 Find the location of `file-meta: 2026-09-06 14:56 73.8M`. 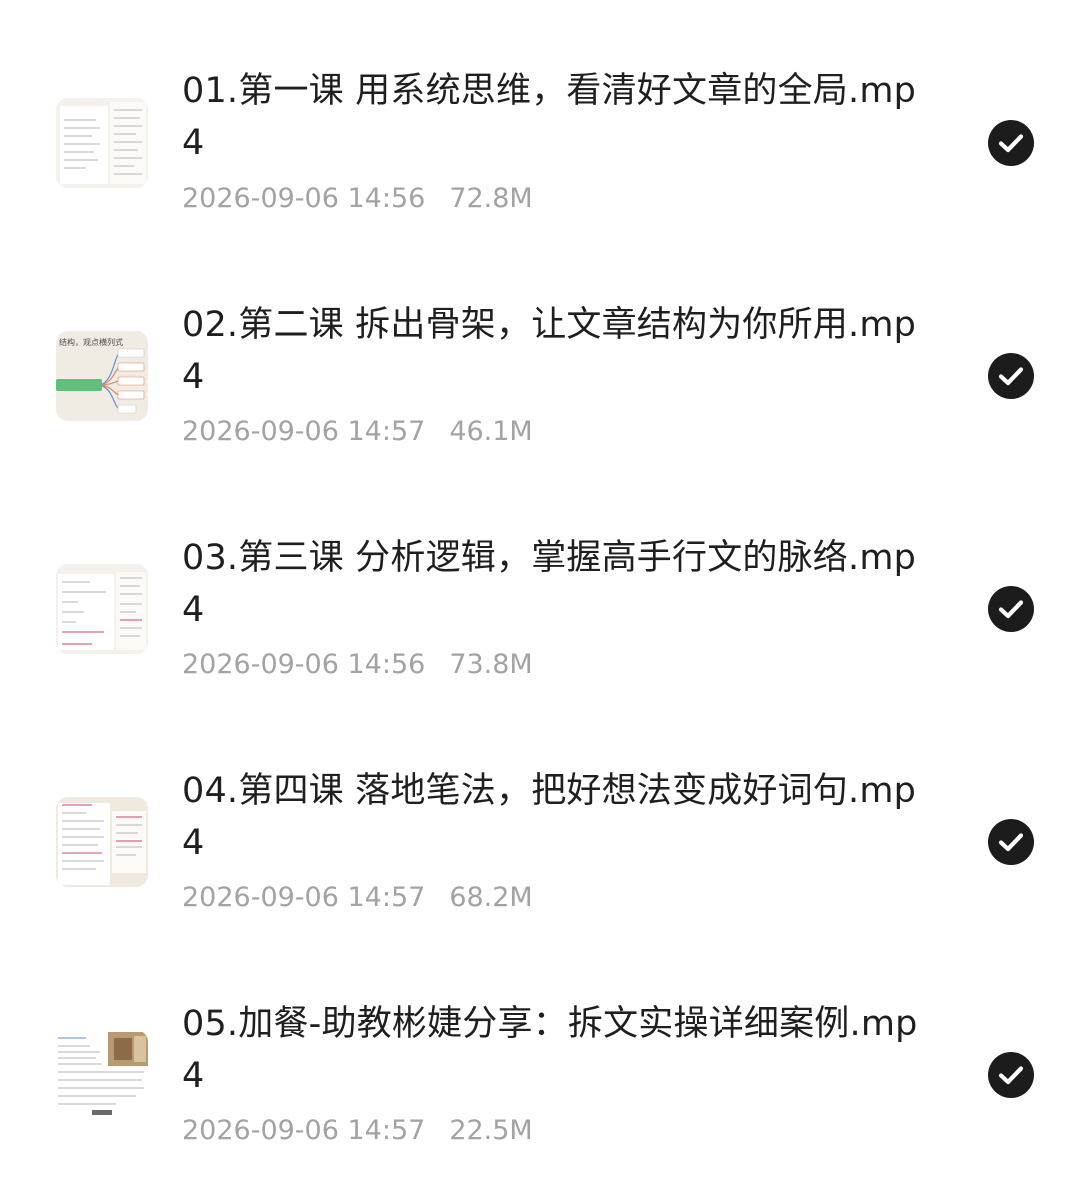

file-meta: 2026-09-06 14:56 73.8M is located at coordinates (357, 665).